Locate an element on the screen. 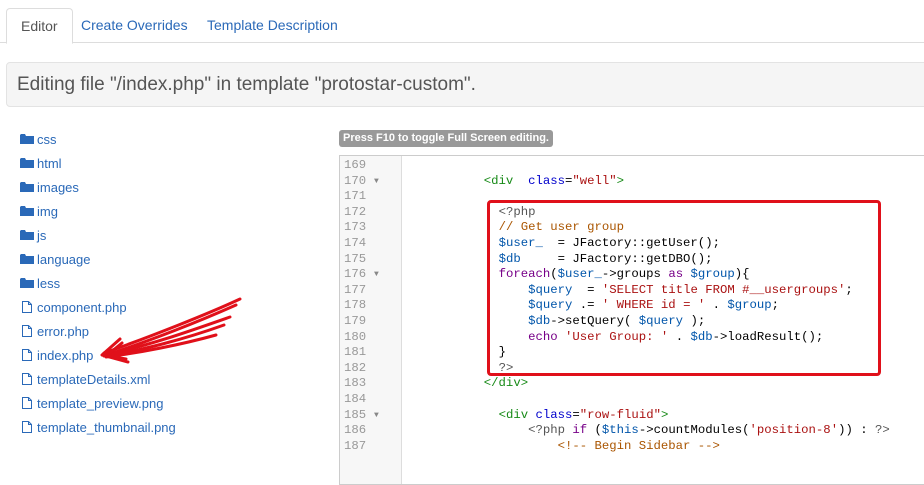  code-token: <?php is located at coordinates (546, 430).